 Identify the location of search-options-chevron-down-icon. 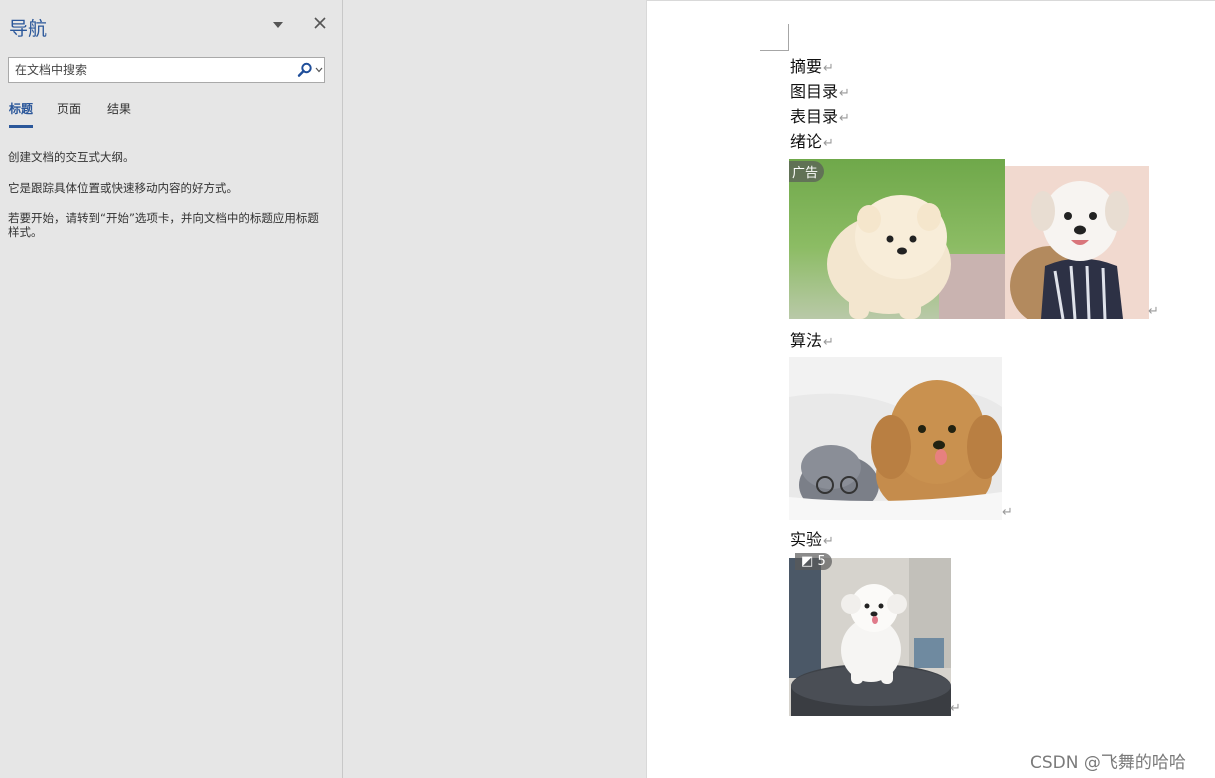
(319, 70).